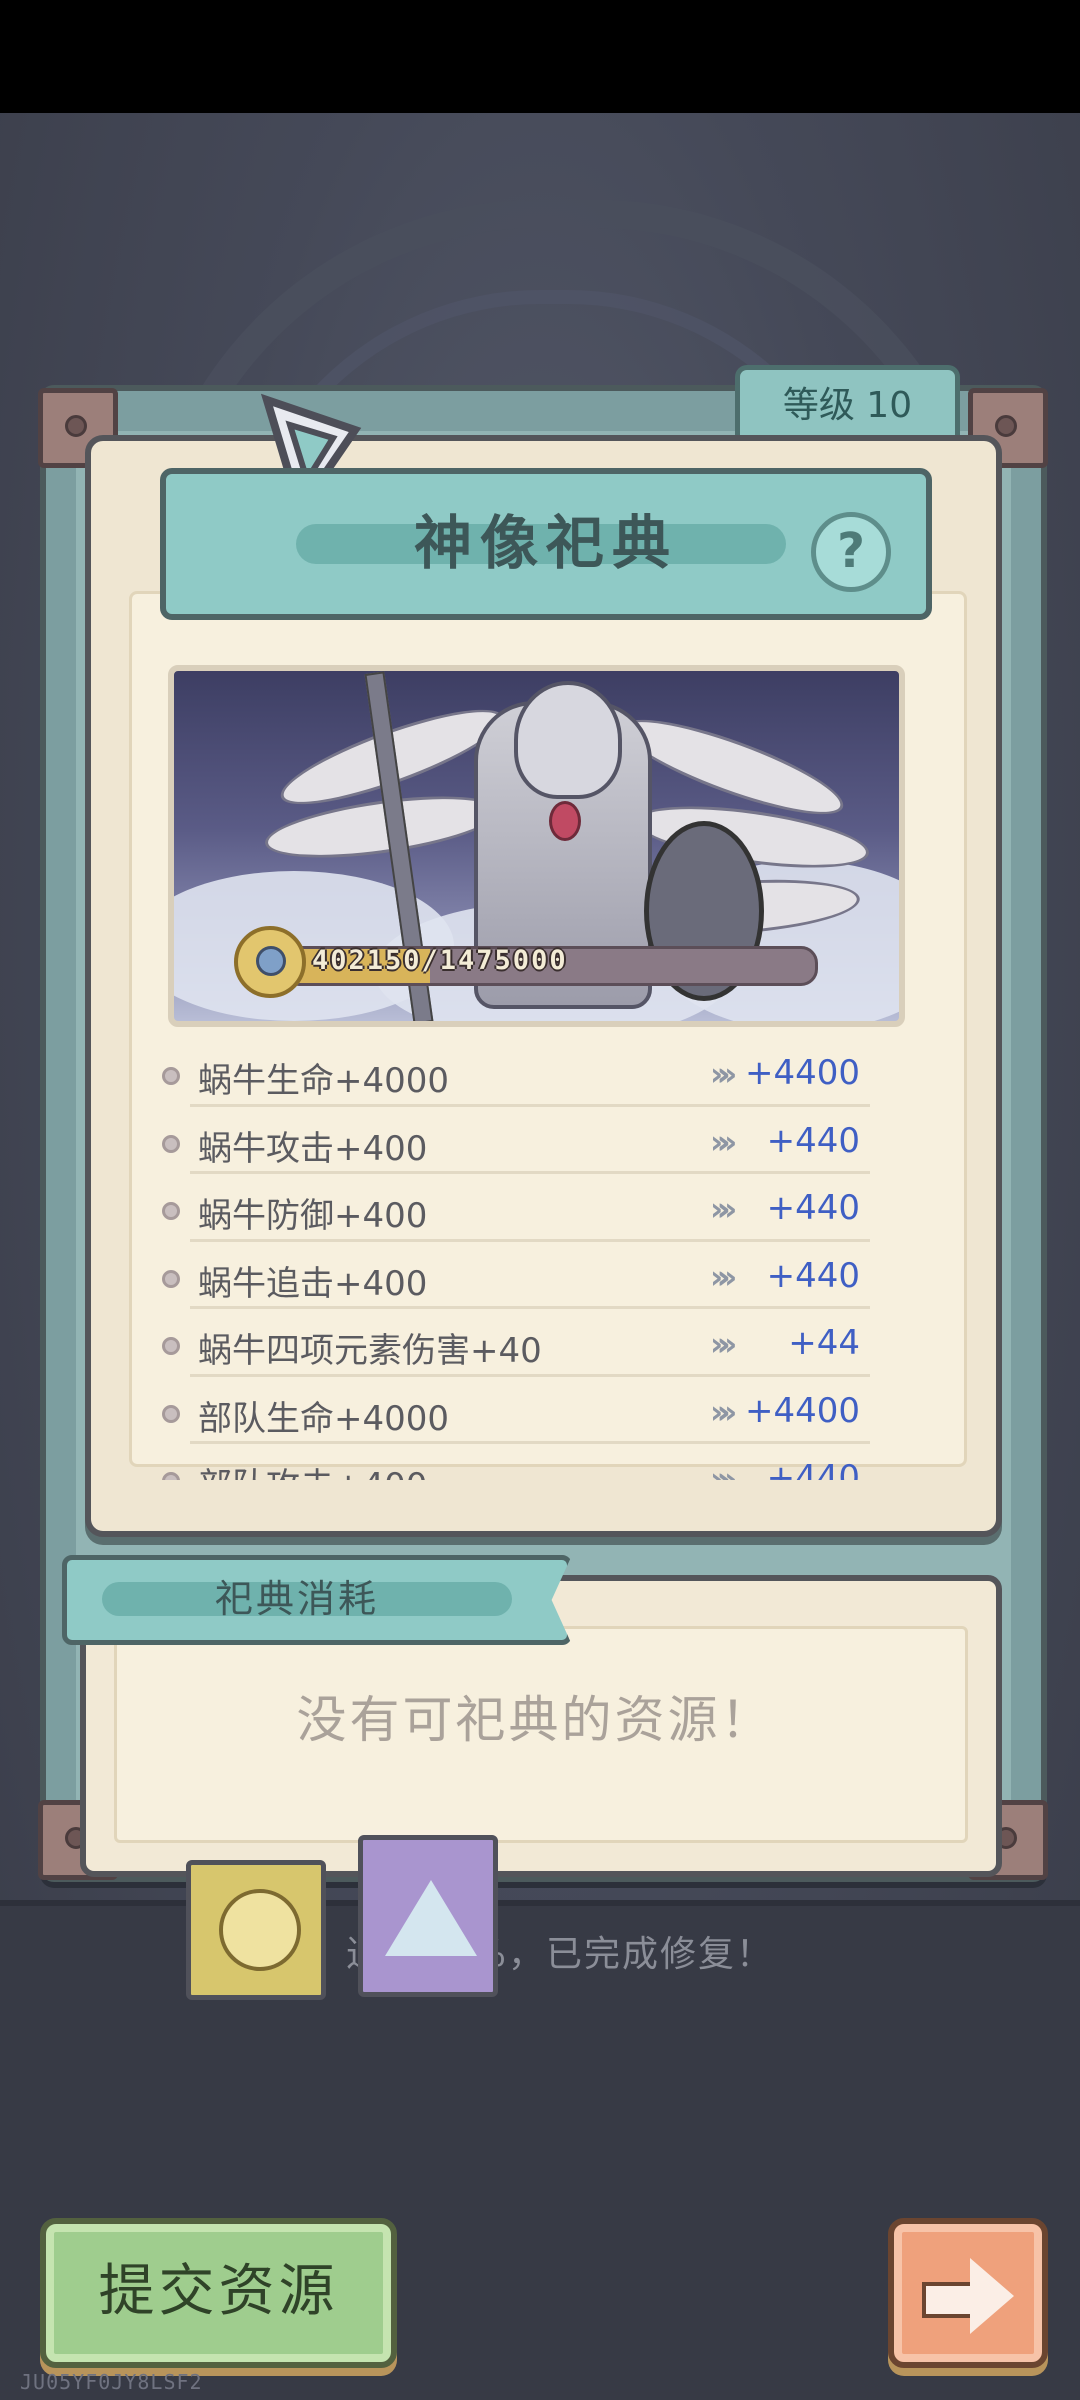 This screenshot has width=1080, height=2400. I want to click on statue-gem, so click(565, 821).